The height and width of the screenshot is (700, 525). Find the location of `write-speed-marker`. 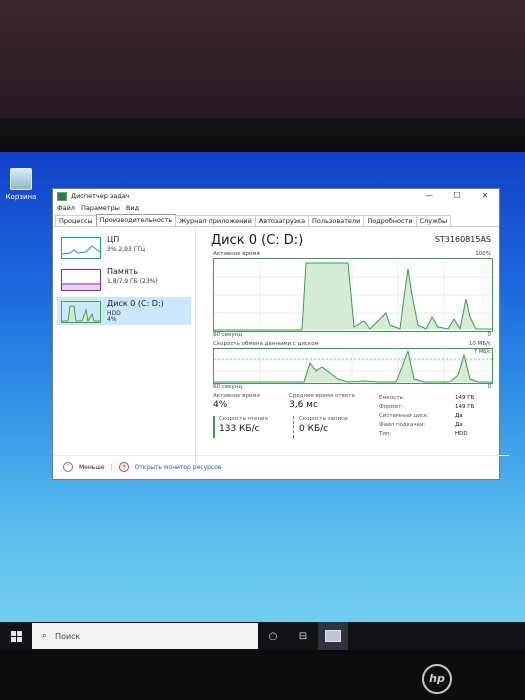

write-speed-marker is located at coordinates (293, 427).